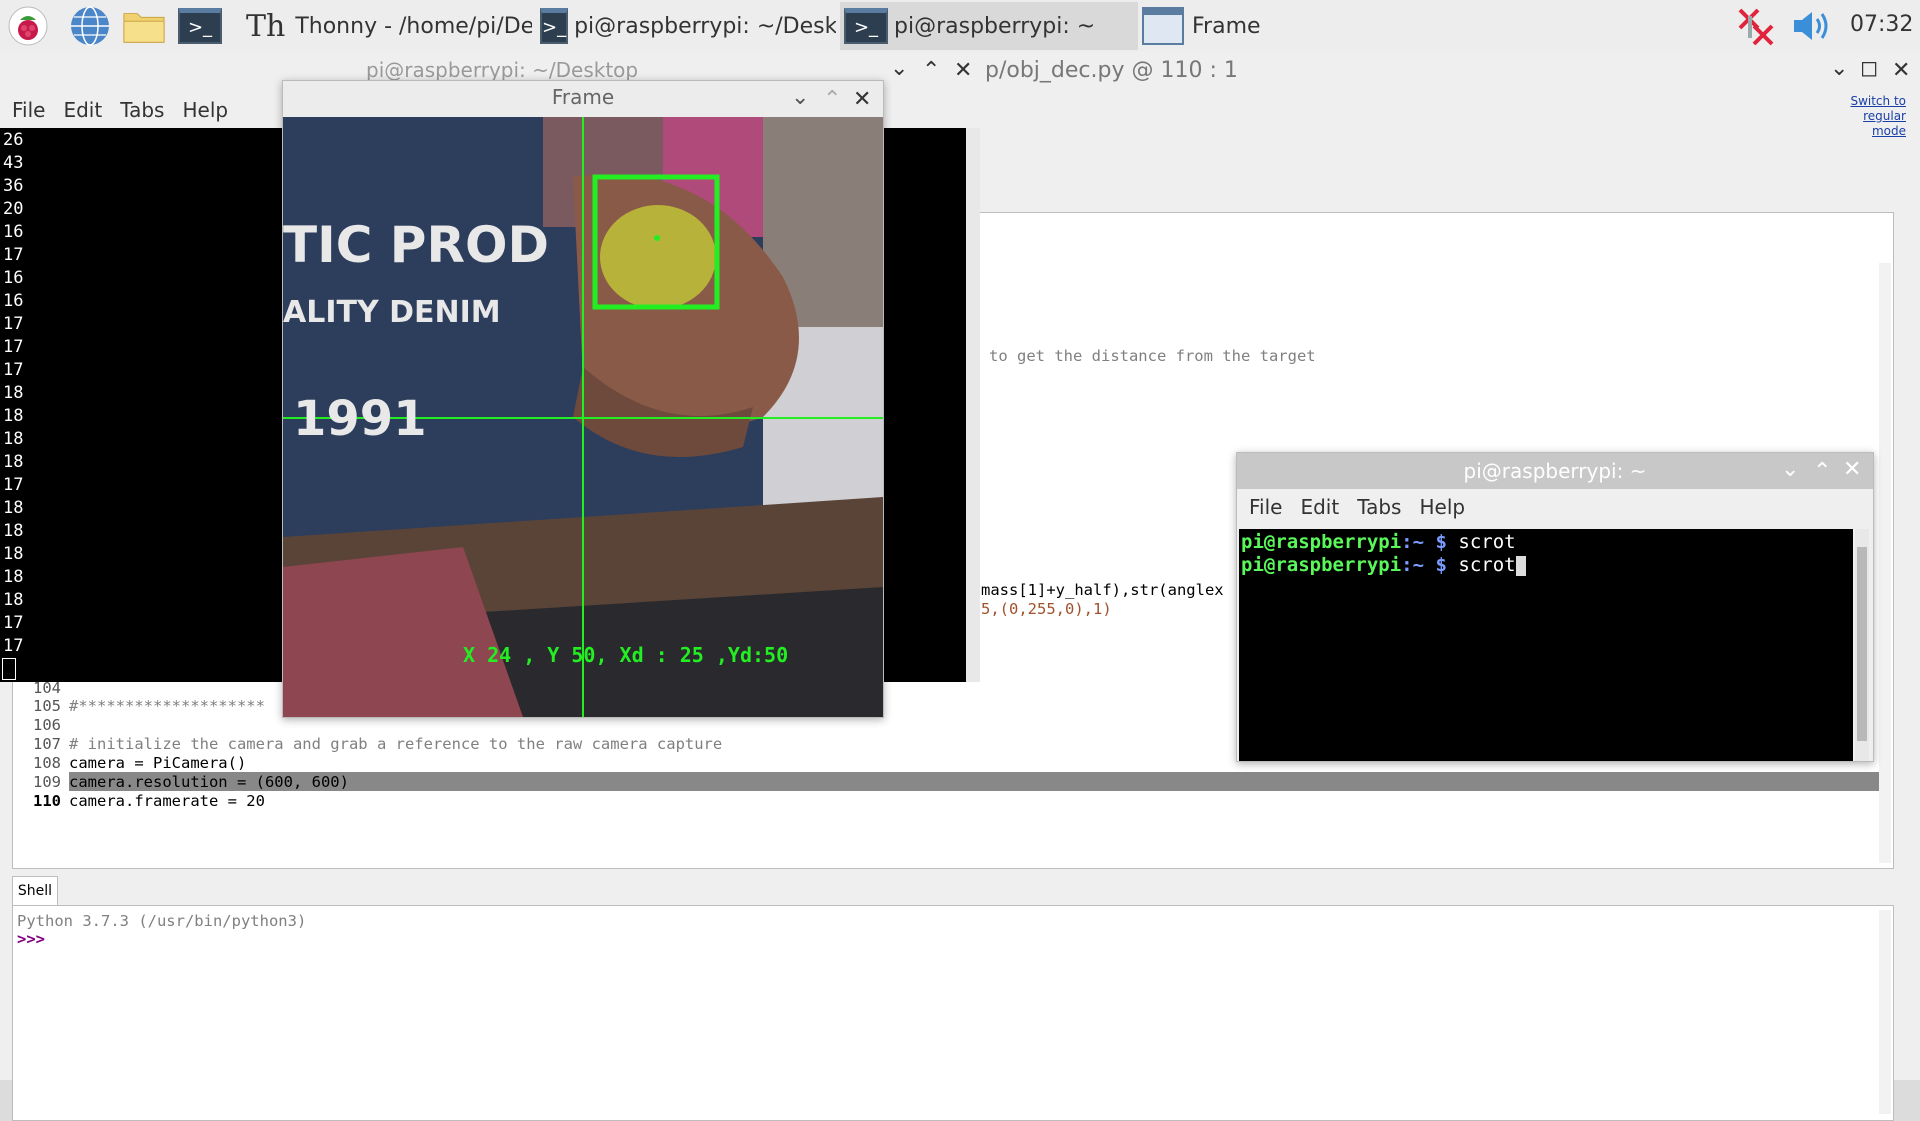 This screenshot has width=1920, height=1121. What do you see at coordinates (1839, 68) in the screenshot?
I see `minimize-icon: ⌄` at bounding box center [1839, 68].